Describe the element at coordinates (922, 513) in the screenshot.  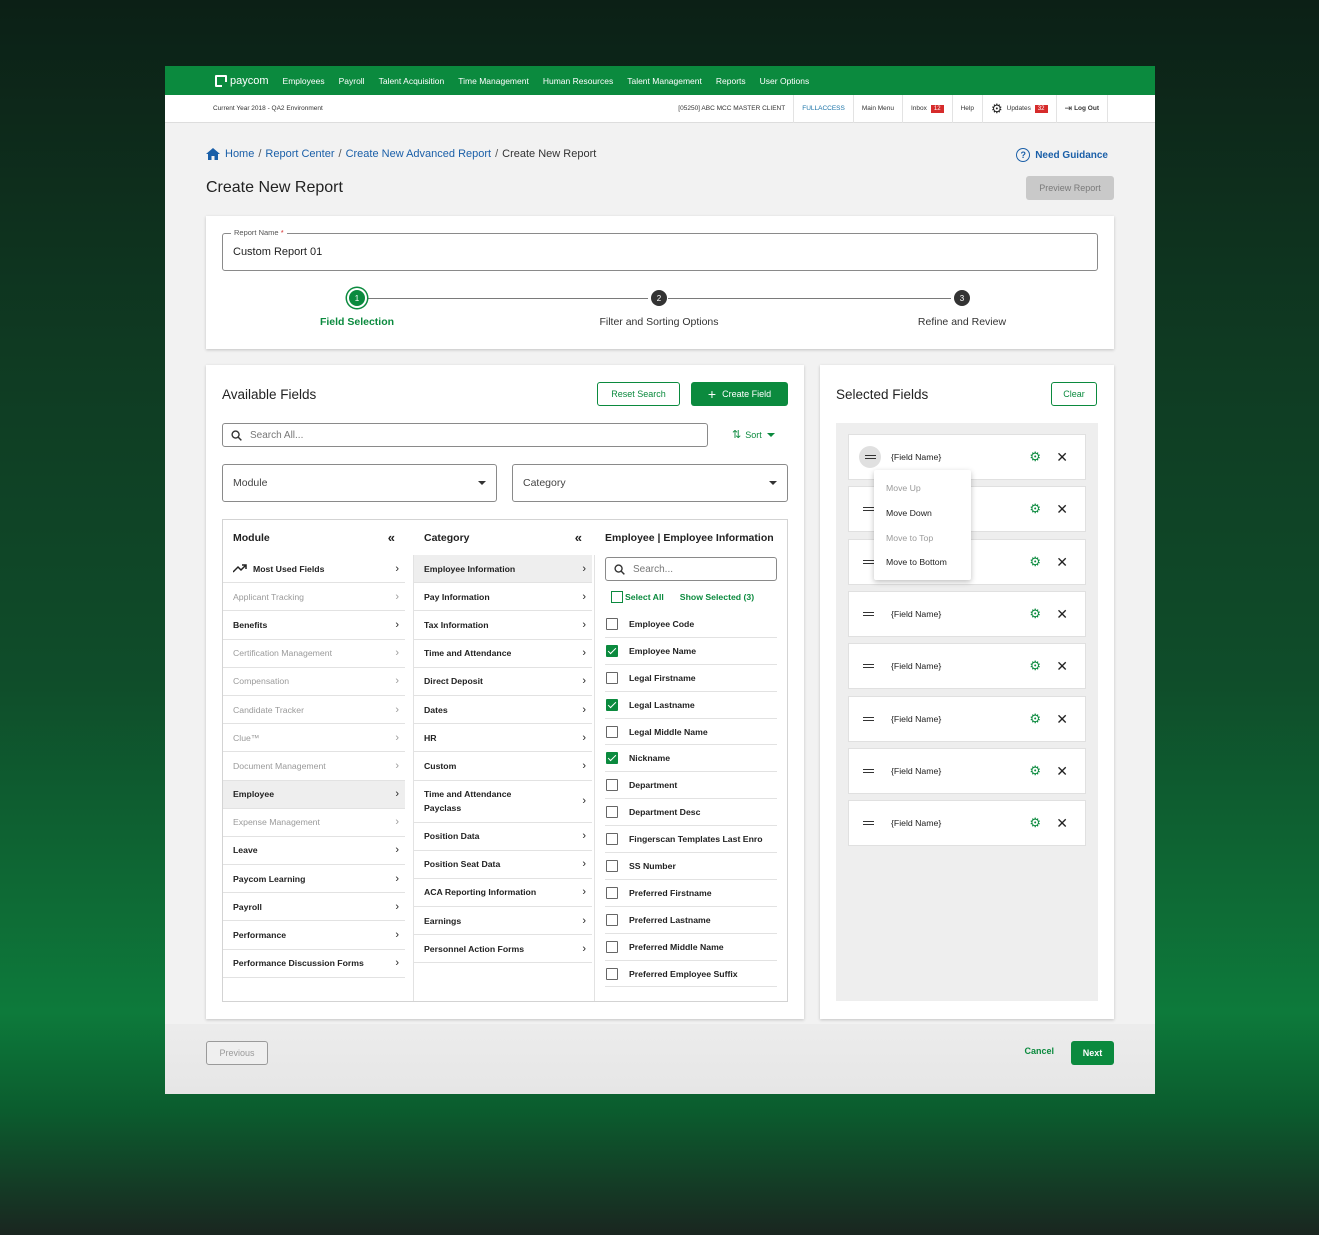
I see `menu-move-down: Move Down` at that location.